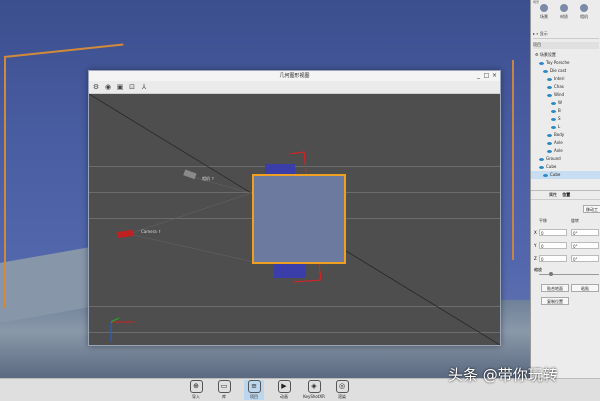 The image size is (600, 401). Describe the element at coordinates (585, 258) in the screenshot. I see `rotate-z-field: 0°` at that location.